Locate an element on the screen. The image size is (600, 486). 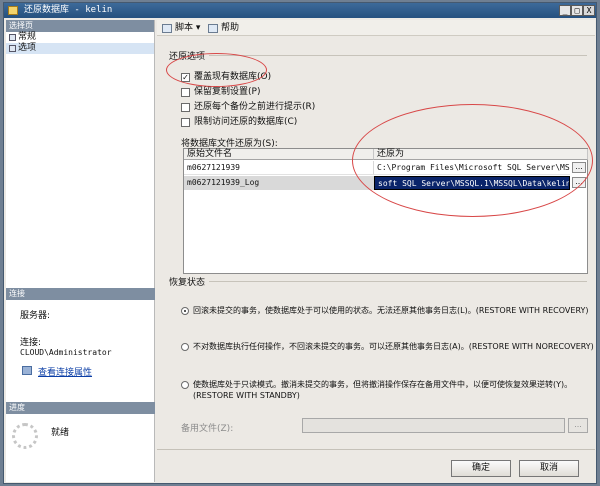
help-label: 帮助 is located at coordinates (230, 28).